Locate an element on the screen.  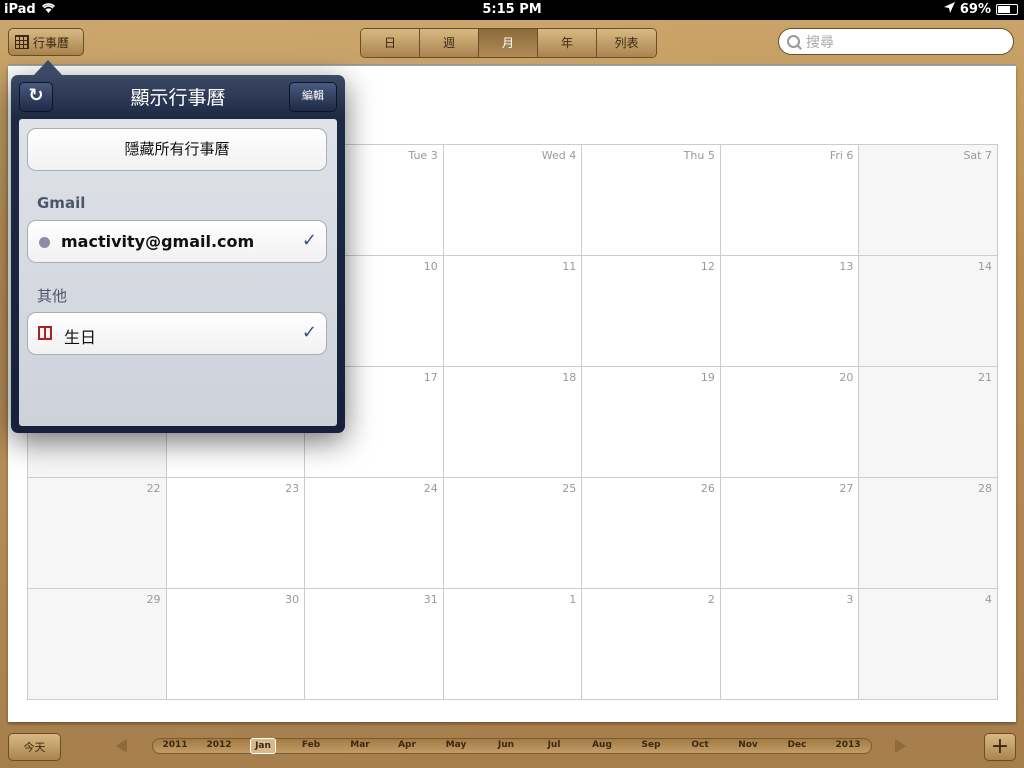
day-cell: 25 is located at coordinates (513, 533).